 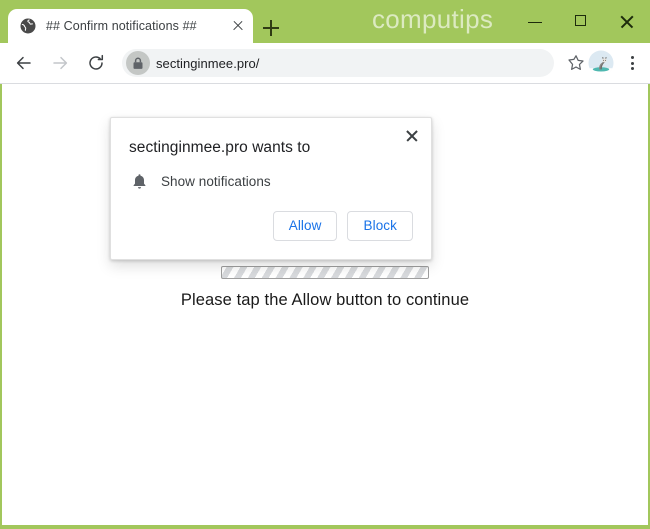 I want to click on arrow-left-icon, so click(x=23, y=63).